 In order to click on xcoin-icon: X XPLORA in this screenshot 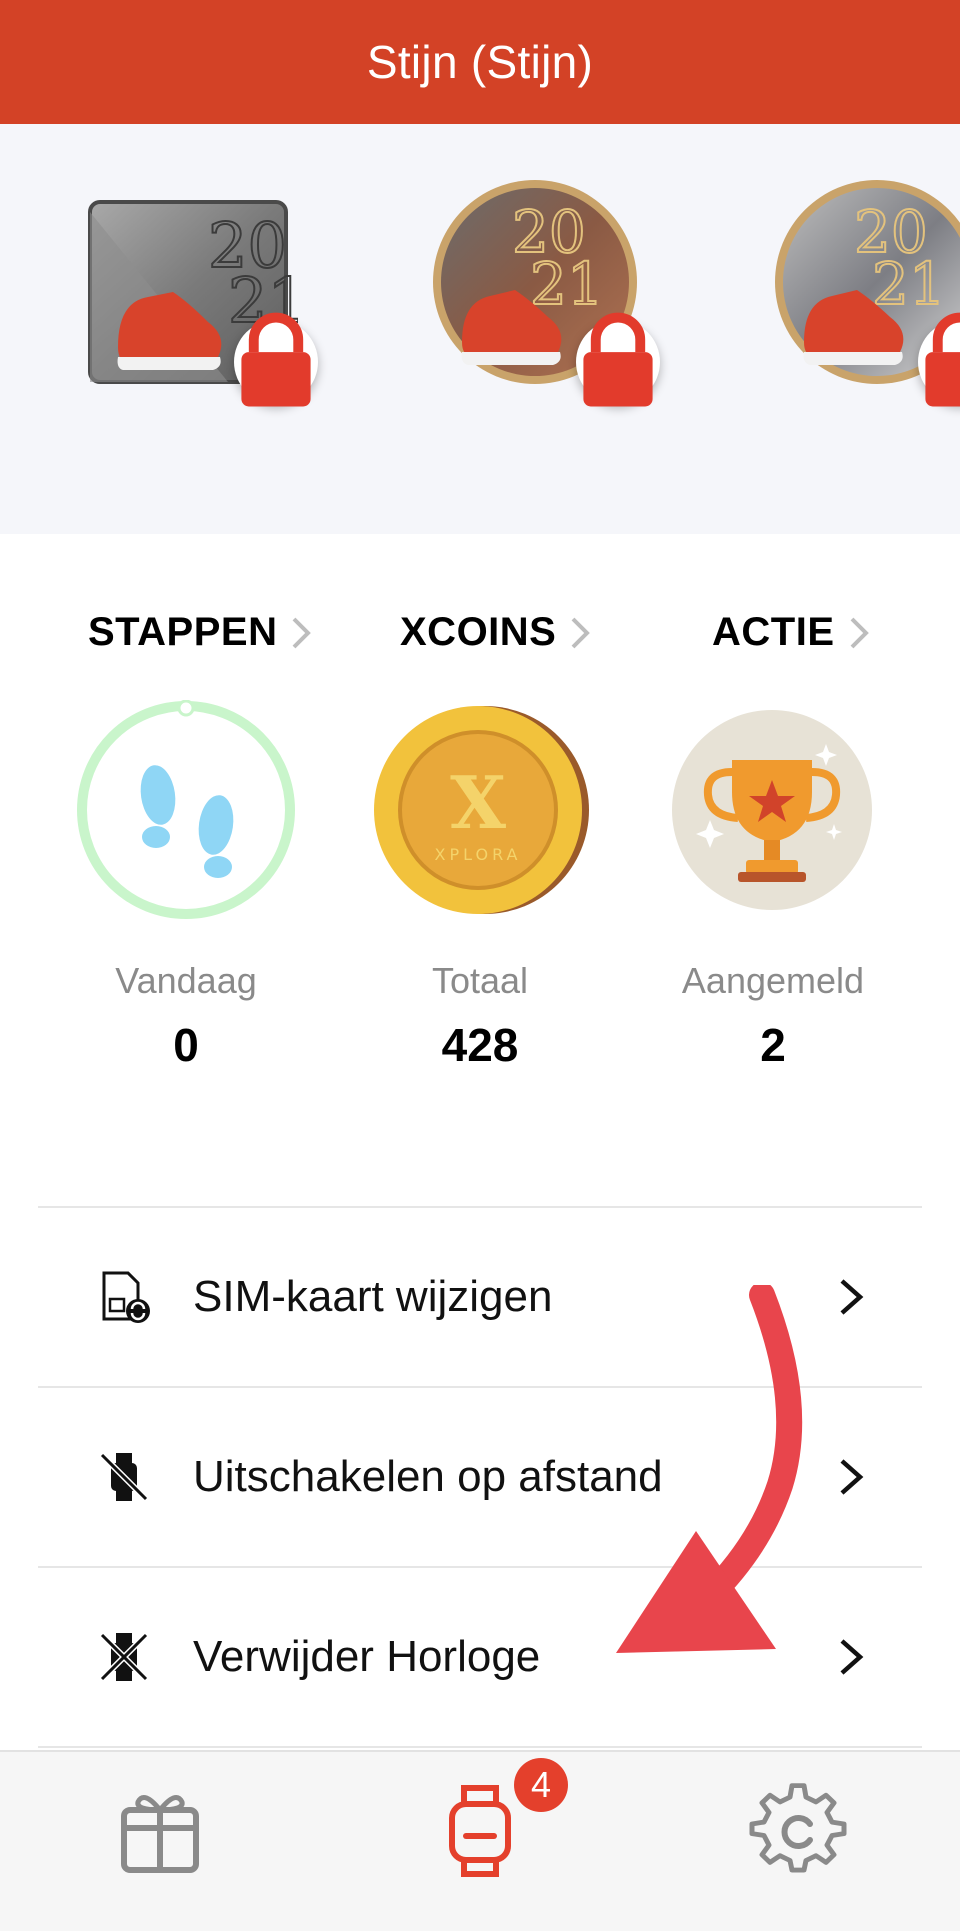, I will do `click(481, 810)`.